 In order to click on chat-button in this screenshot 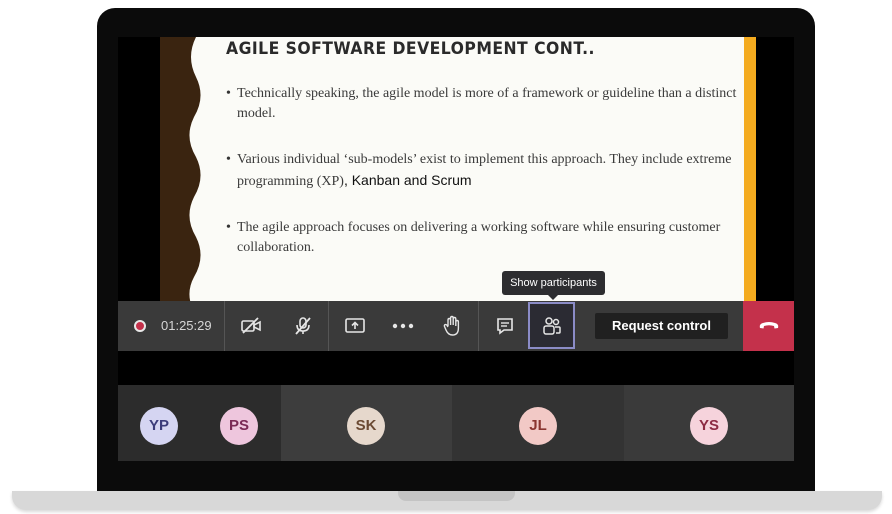, I will do `click(505, 326)`.